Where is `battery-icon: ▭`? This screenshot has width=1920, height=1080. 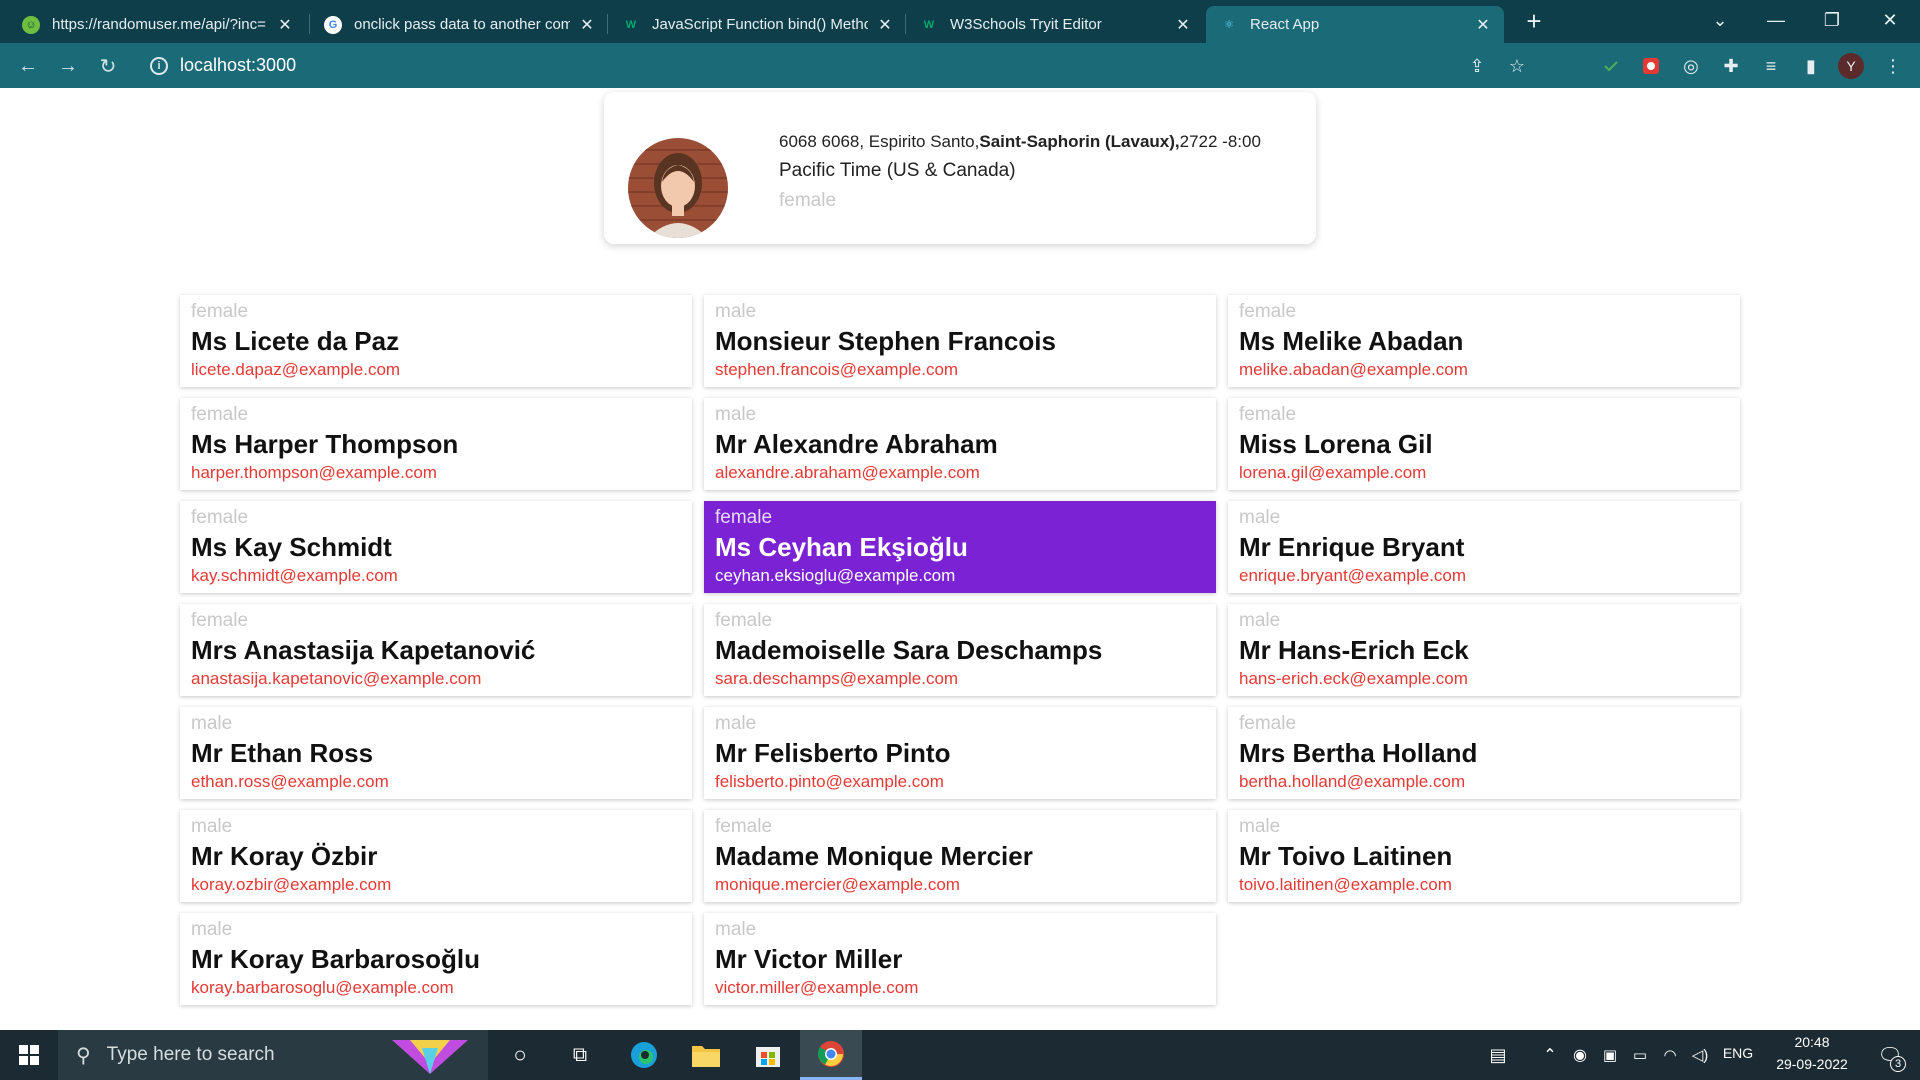 battery-icon: ▭ is located at coordinates (1640, 1055).